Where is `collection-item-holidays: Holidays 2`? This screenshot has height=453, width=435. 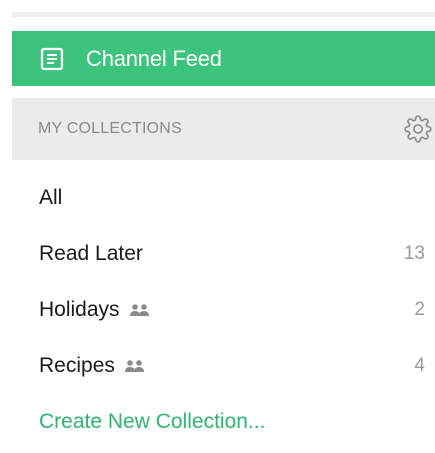
collection-item-holidays: Holidays 2 is located at coordinates (223, 310).